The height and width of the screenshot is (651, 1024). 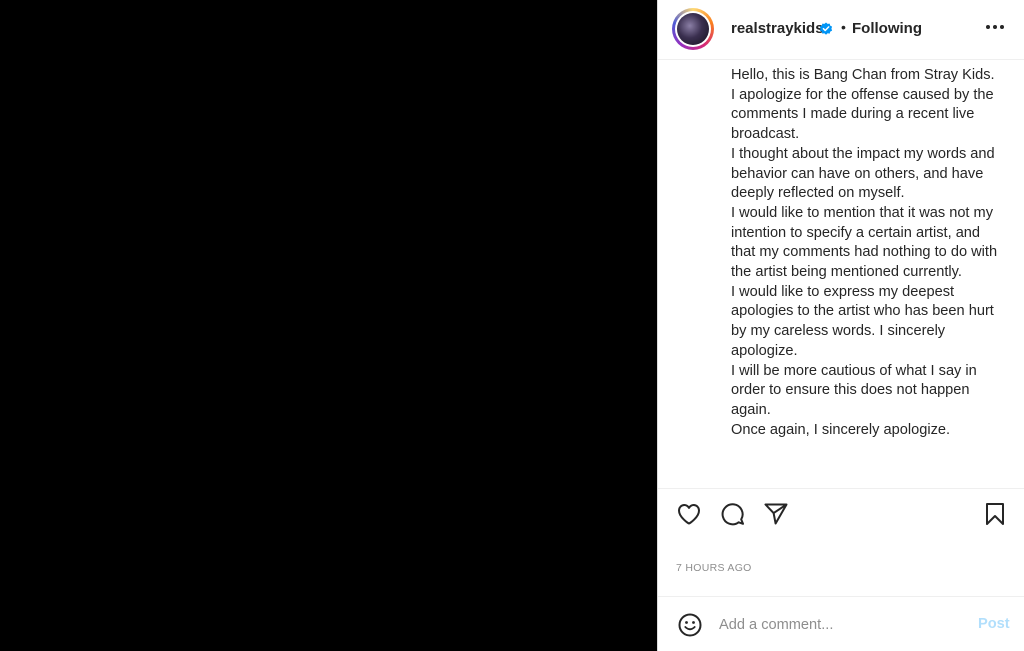 I want to click on avatar-image, so click(x=693, y=29).